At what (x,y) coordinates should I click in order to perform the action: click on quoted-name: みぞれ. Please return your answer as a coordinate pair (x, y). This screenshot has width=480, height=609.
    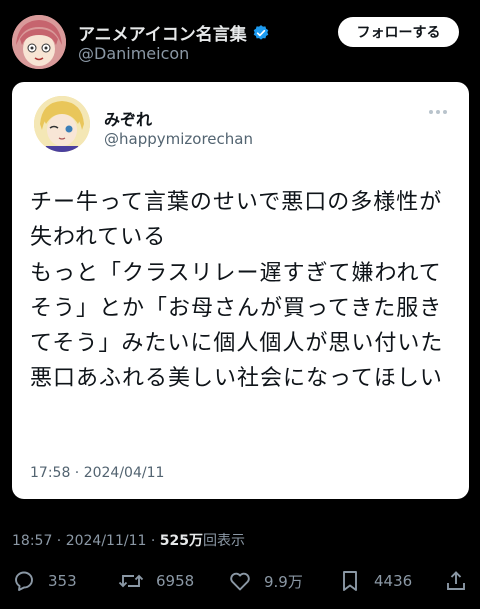
    Looking at the image, I should click on (128, 118).